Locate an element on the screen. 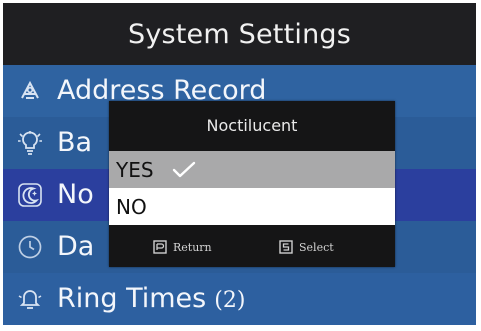 The image size is (481, 331). menu-label-noctilucent: No is located at coordinates (75, 194).